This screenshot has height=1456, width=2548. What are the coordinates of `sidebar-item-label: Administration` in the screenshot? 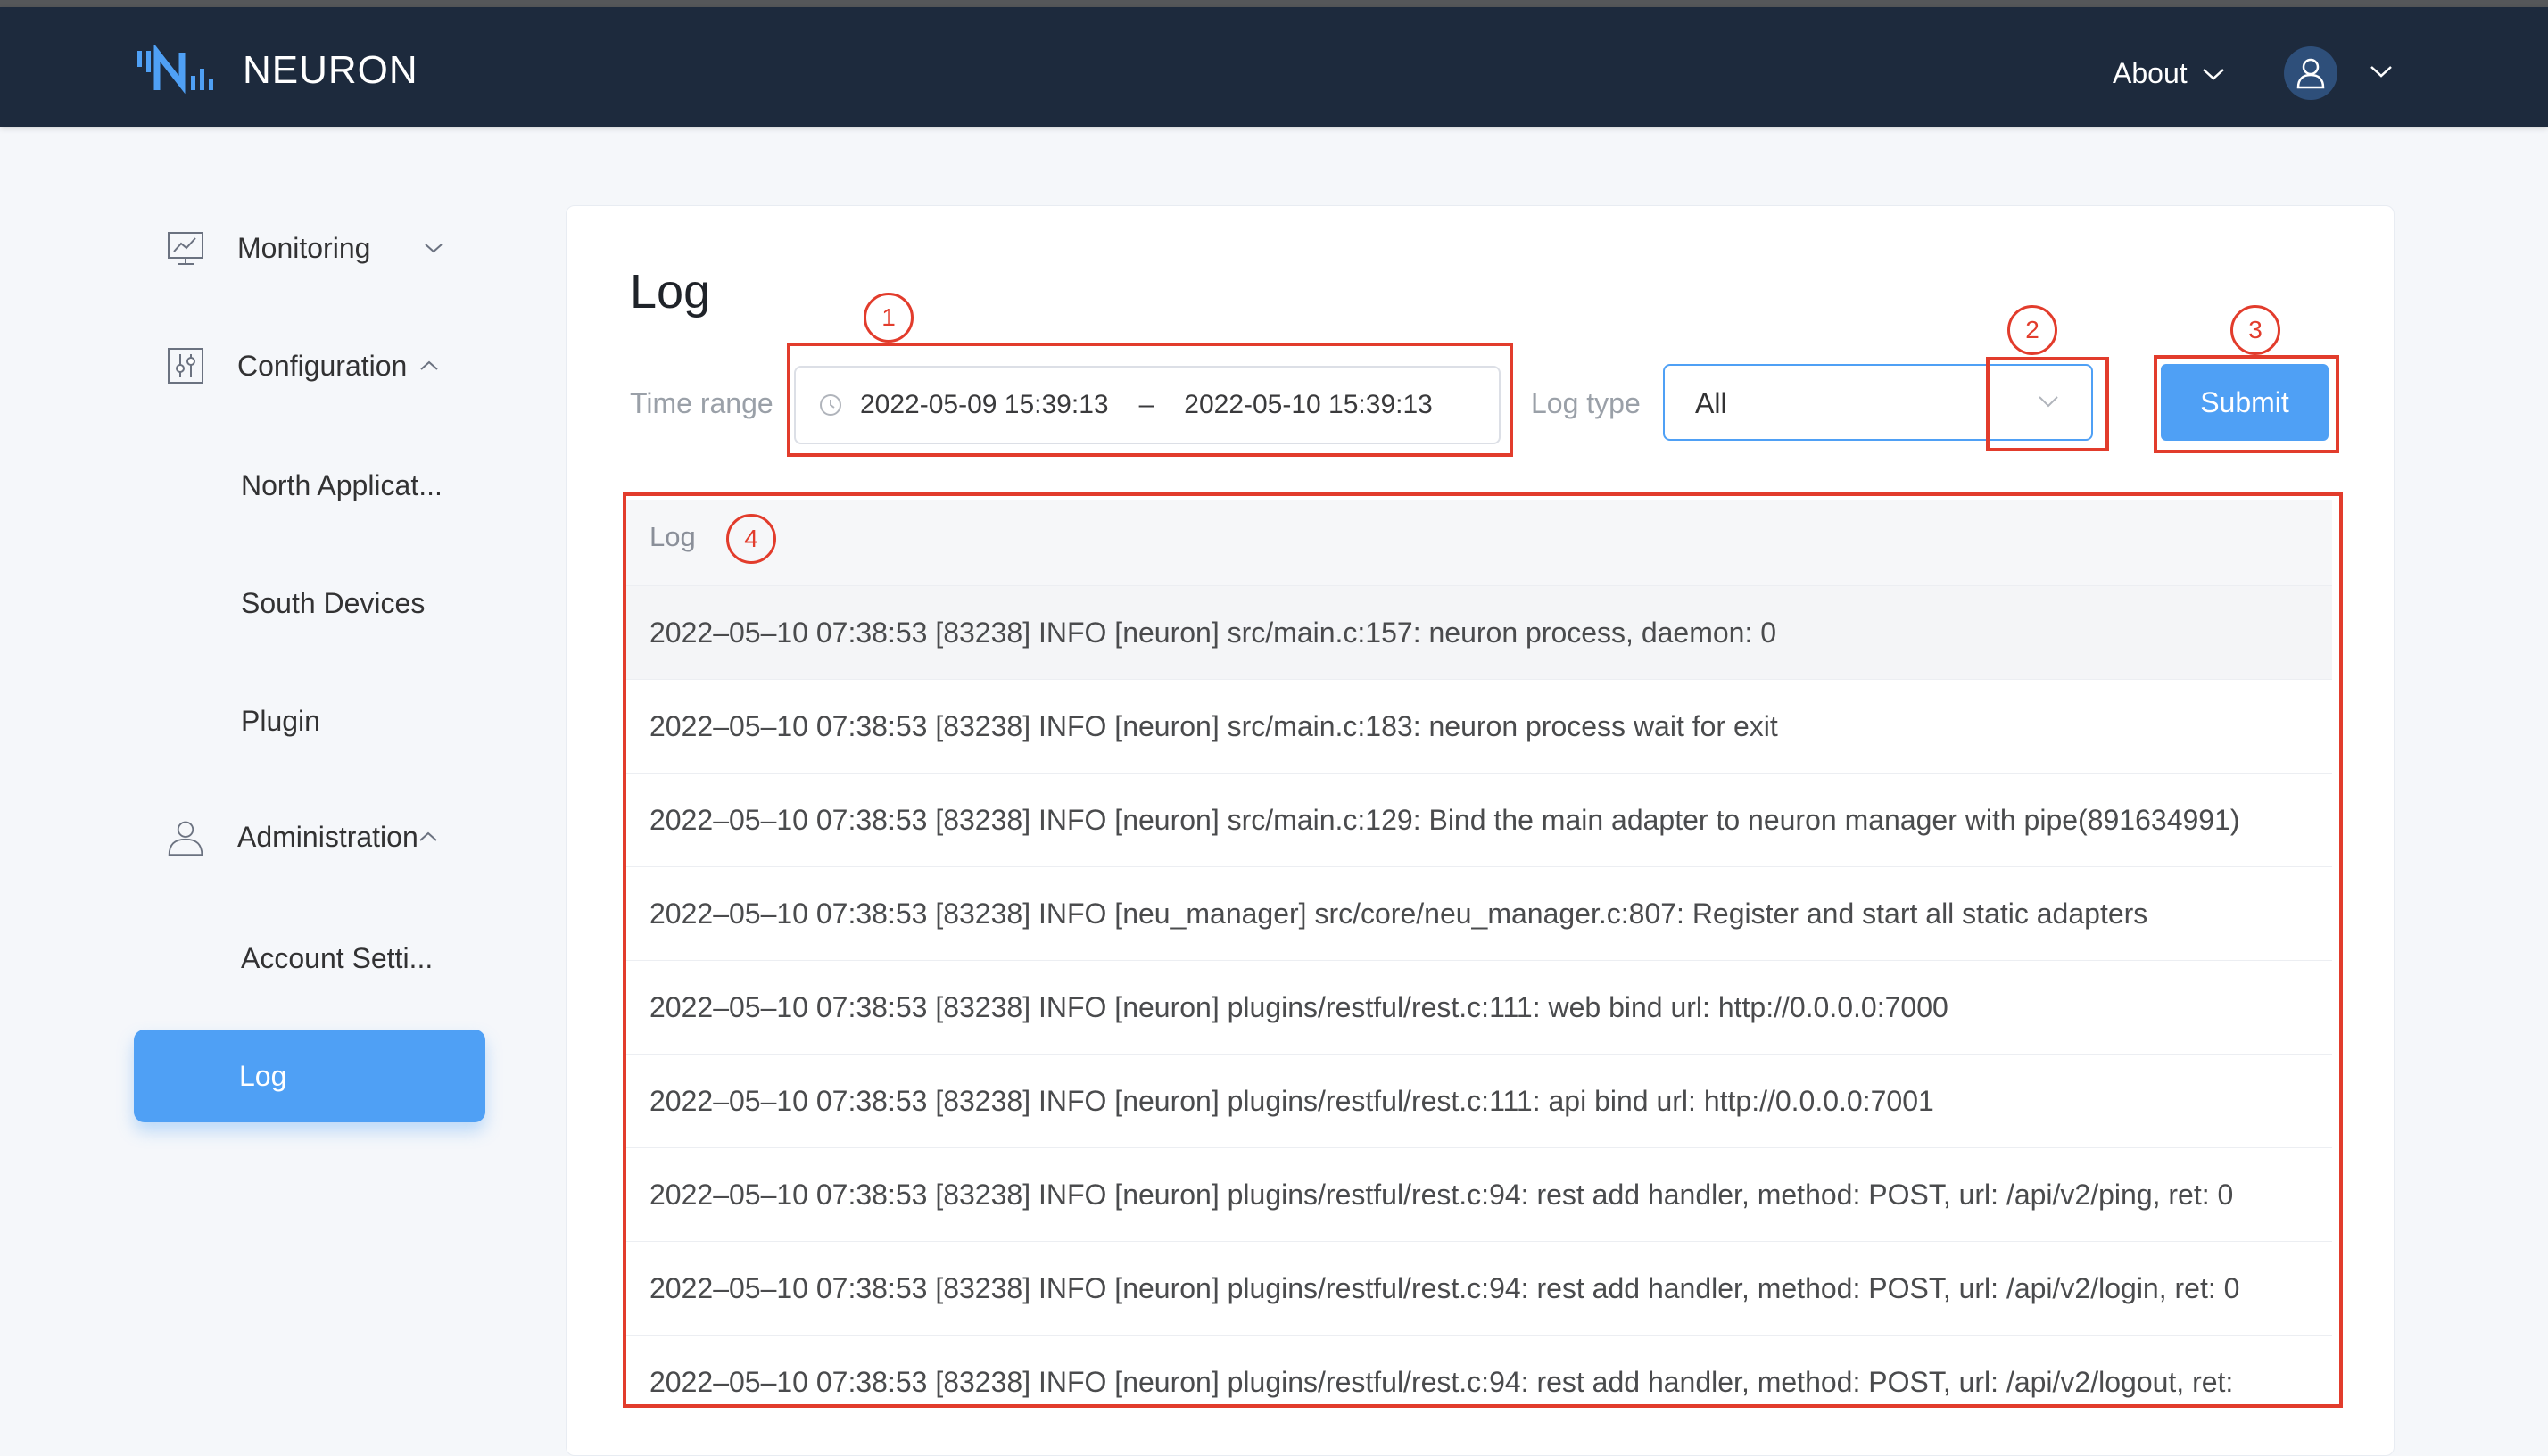 It's located at (328, 837).